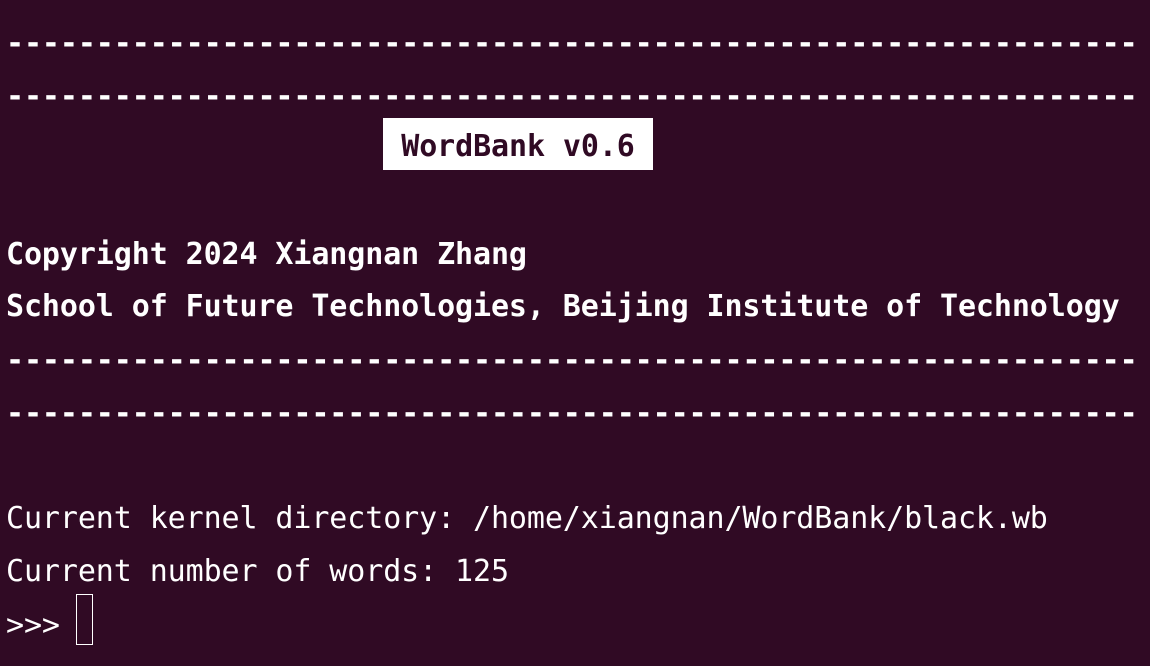 The width and height of the screenshot is (1150, 666). Describe the element at coordinates (518, 144) in the screenshot. I see `app-title-banner: WordBank v0.6` at that location.